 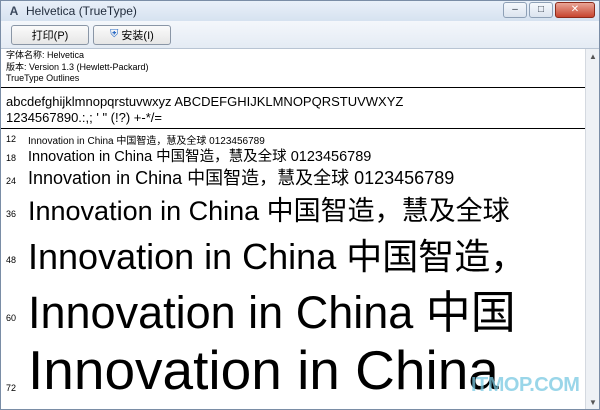 What do you see at coordinates (81, 11) in the screenshot?
I see `window-title: Helvetica (TrueType)` at bounding box center [81, 11].